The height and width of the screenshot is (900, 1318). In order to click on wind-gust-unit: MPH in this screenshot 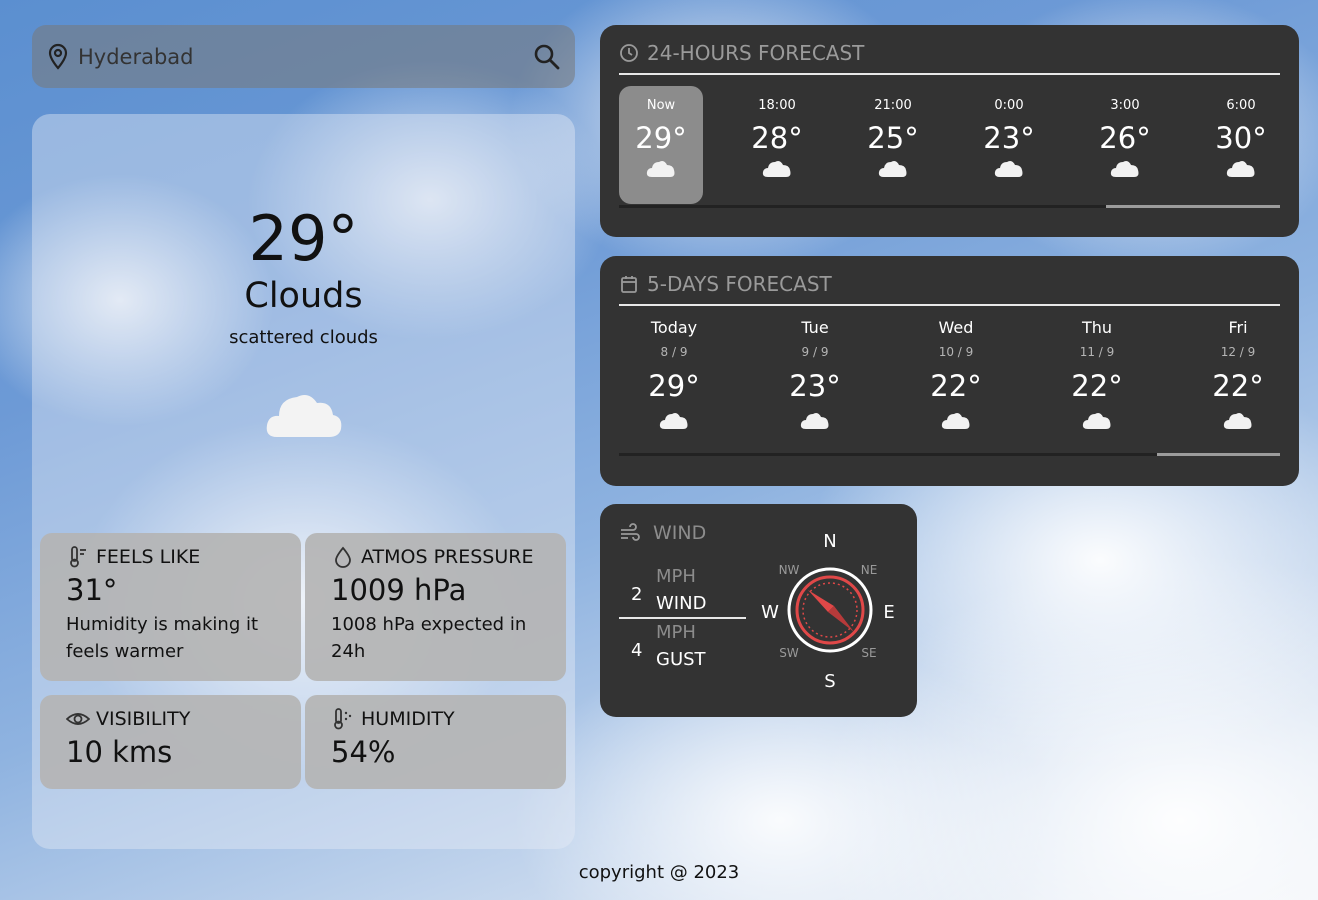, I will do `click(676, 632)`.